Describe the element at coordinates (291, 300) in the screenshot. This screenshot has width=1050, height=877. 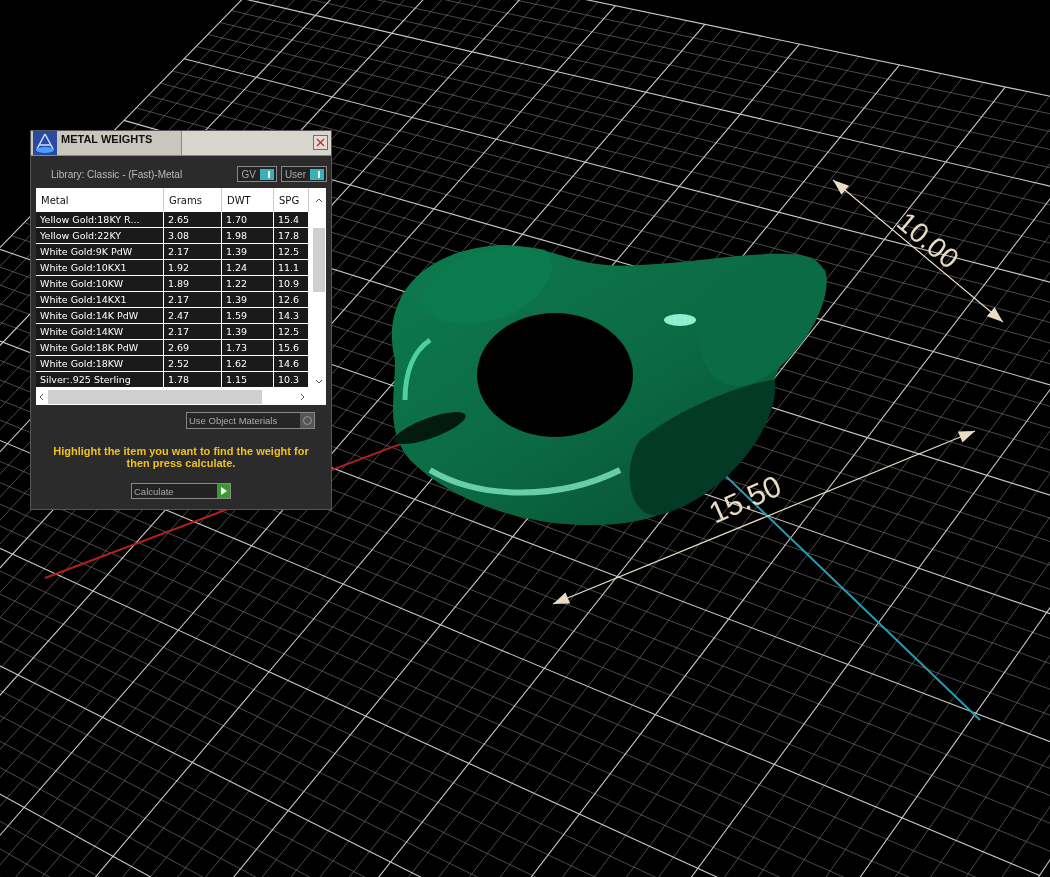
I see `table-cell: 12.6` at that location.